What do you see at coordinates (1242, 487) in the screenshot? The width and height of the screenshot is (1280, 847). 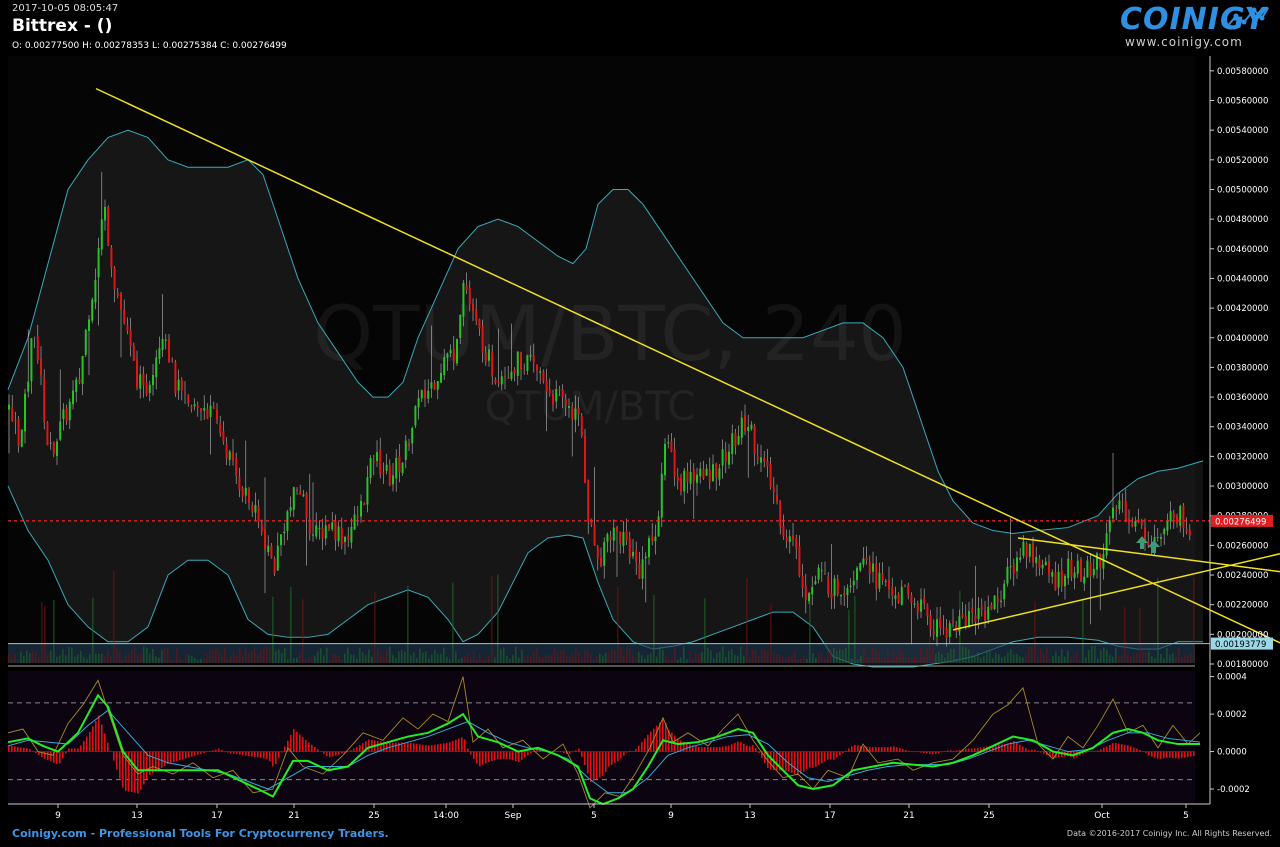 I see `price-tick-label: 0.00300000` at bounding box center [1242, 487].